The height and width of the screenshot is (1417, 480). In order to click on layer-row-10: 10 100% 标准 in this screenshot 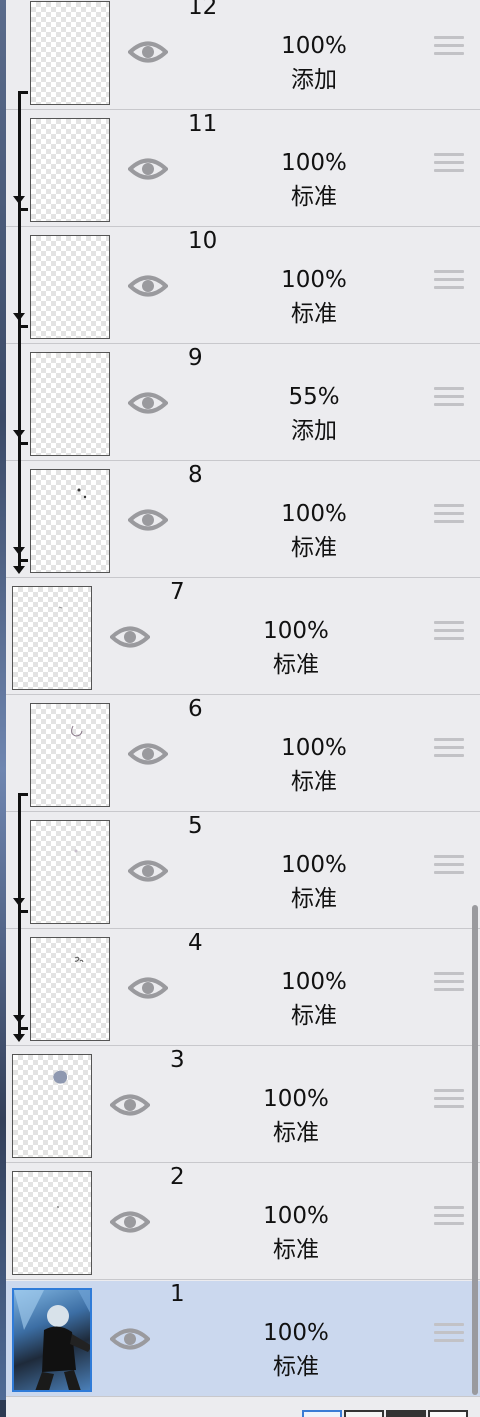, I will do `click(243, 286)`.